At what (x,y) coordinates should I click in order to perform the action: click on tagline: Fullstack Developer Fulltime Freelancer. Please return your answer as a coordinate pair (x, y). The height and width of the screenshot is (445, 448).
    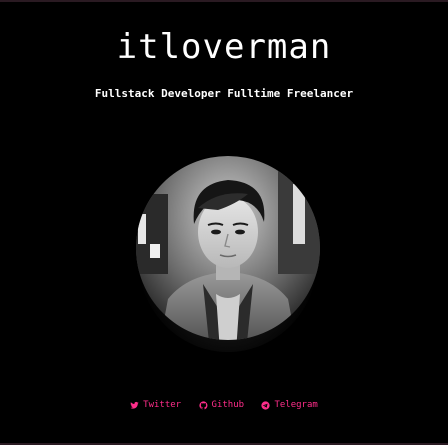
    Looking at the image, I should click on (224, 93).